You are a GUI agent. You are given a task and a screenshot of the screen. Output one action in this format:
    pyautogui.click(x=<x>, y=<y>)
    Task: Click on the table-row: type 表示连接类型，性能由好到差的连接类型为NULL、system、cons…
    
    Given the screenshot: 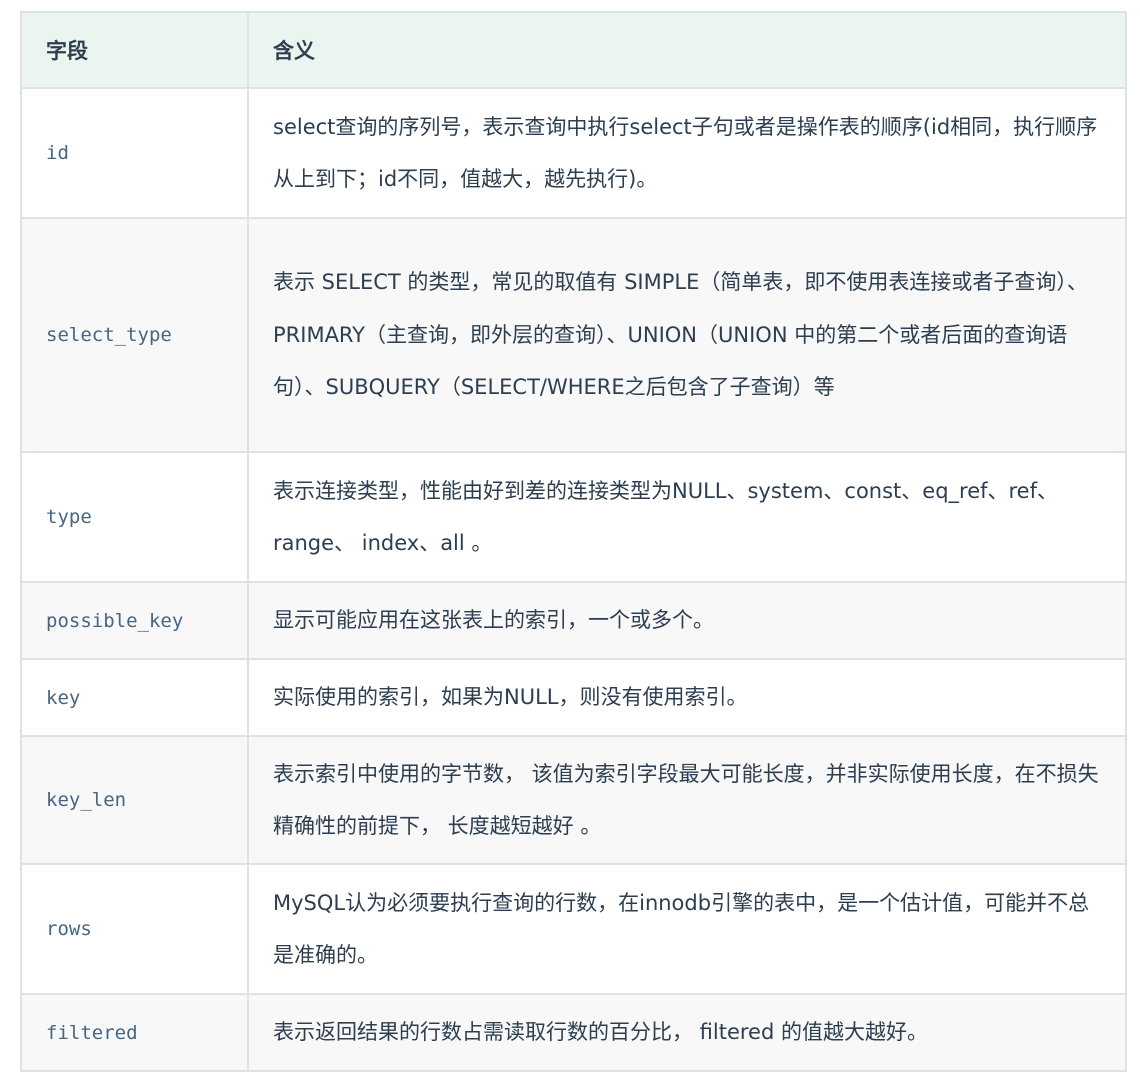 What is the action you would take?
    pyautogui.click(x=573, y=517)
    